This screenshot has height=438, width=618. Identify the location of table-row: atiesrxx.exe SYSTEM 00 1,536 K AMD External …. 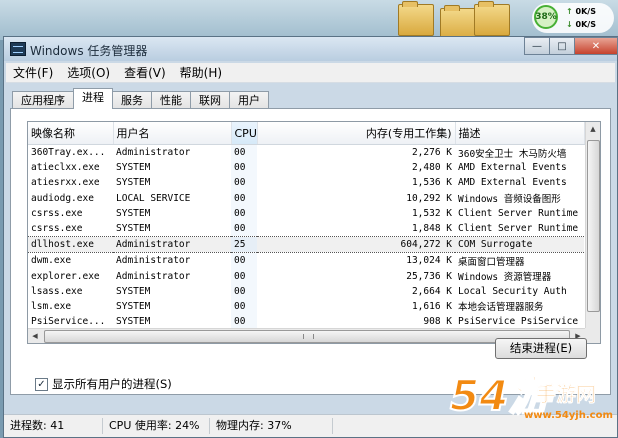
(306, 183).